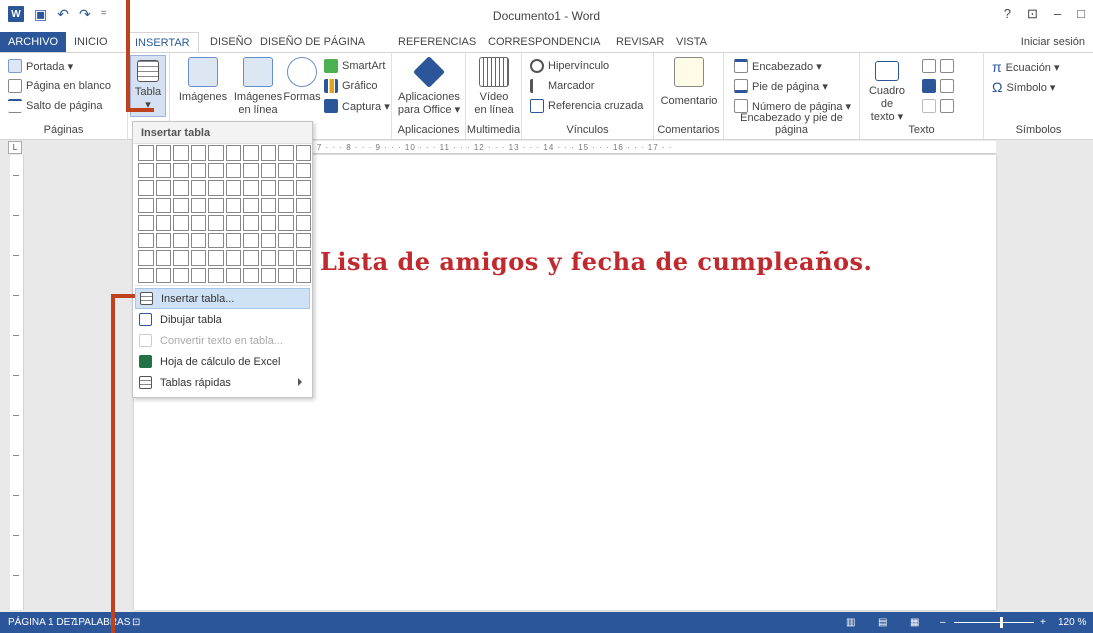 This screenshot has width=1093, height=633. Describe the element at coordinates (943, 622) in the screenshot. I see `zoom-out-button: –` at that location.